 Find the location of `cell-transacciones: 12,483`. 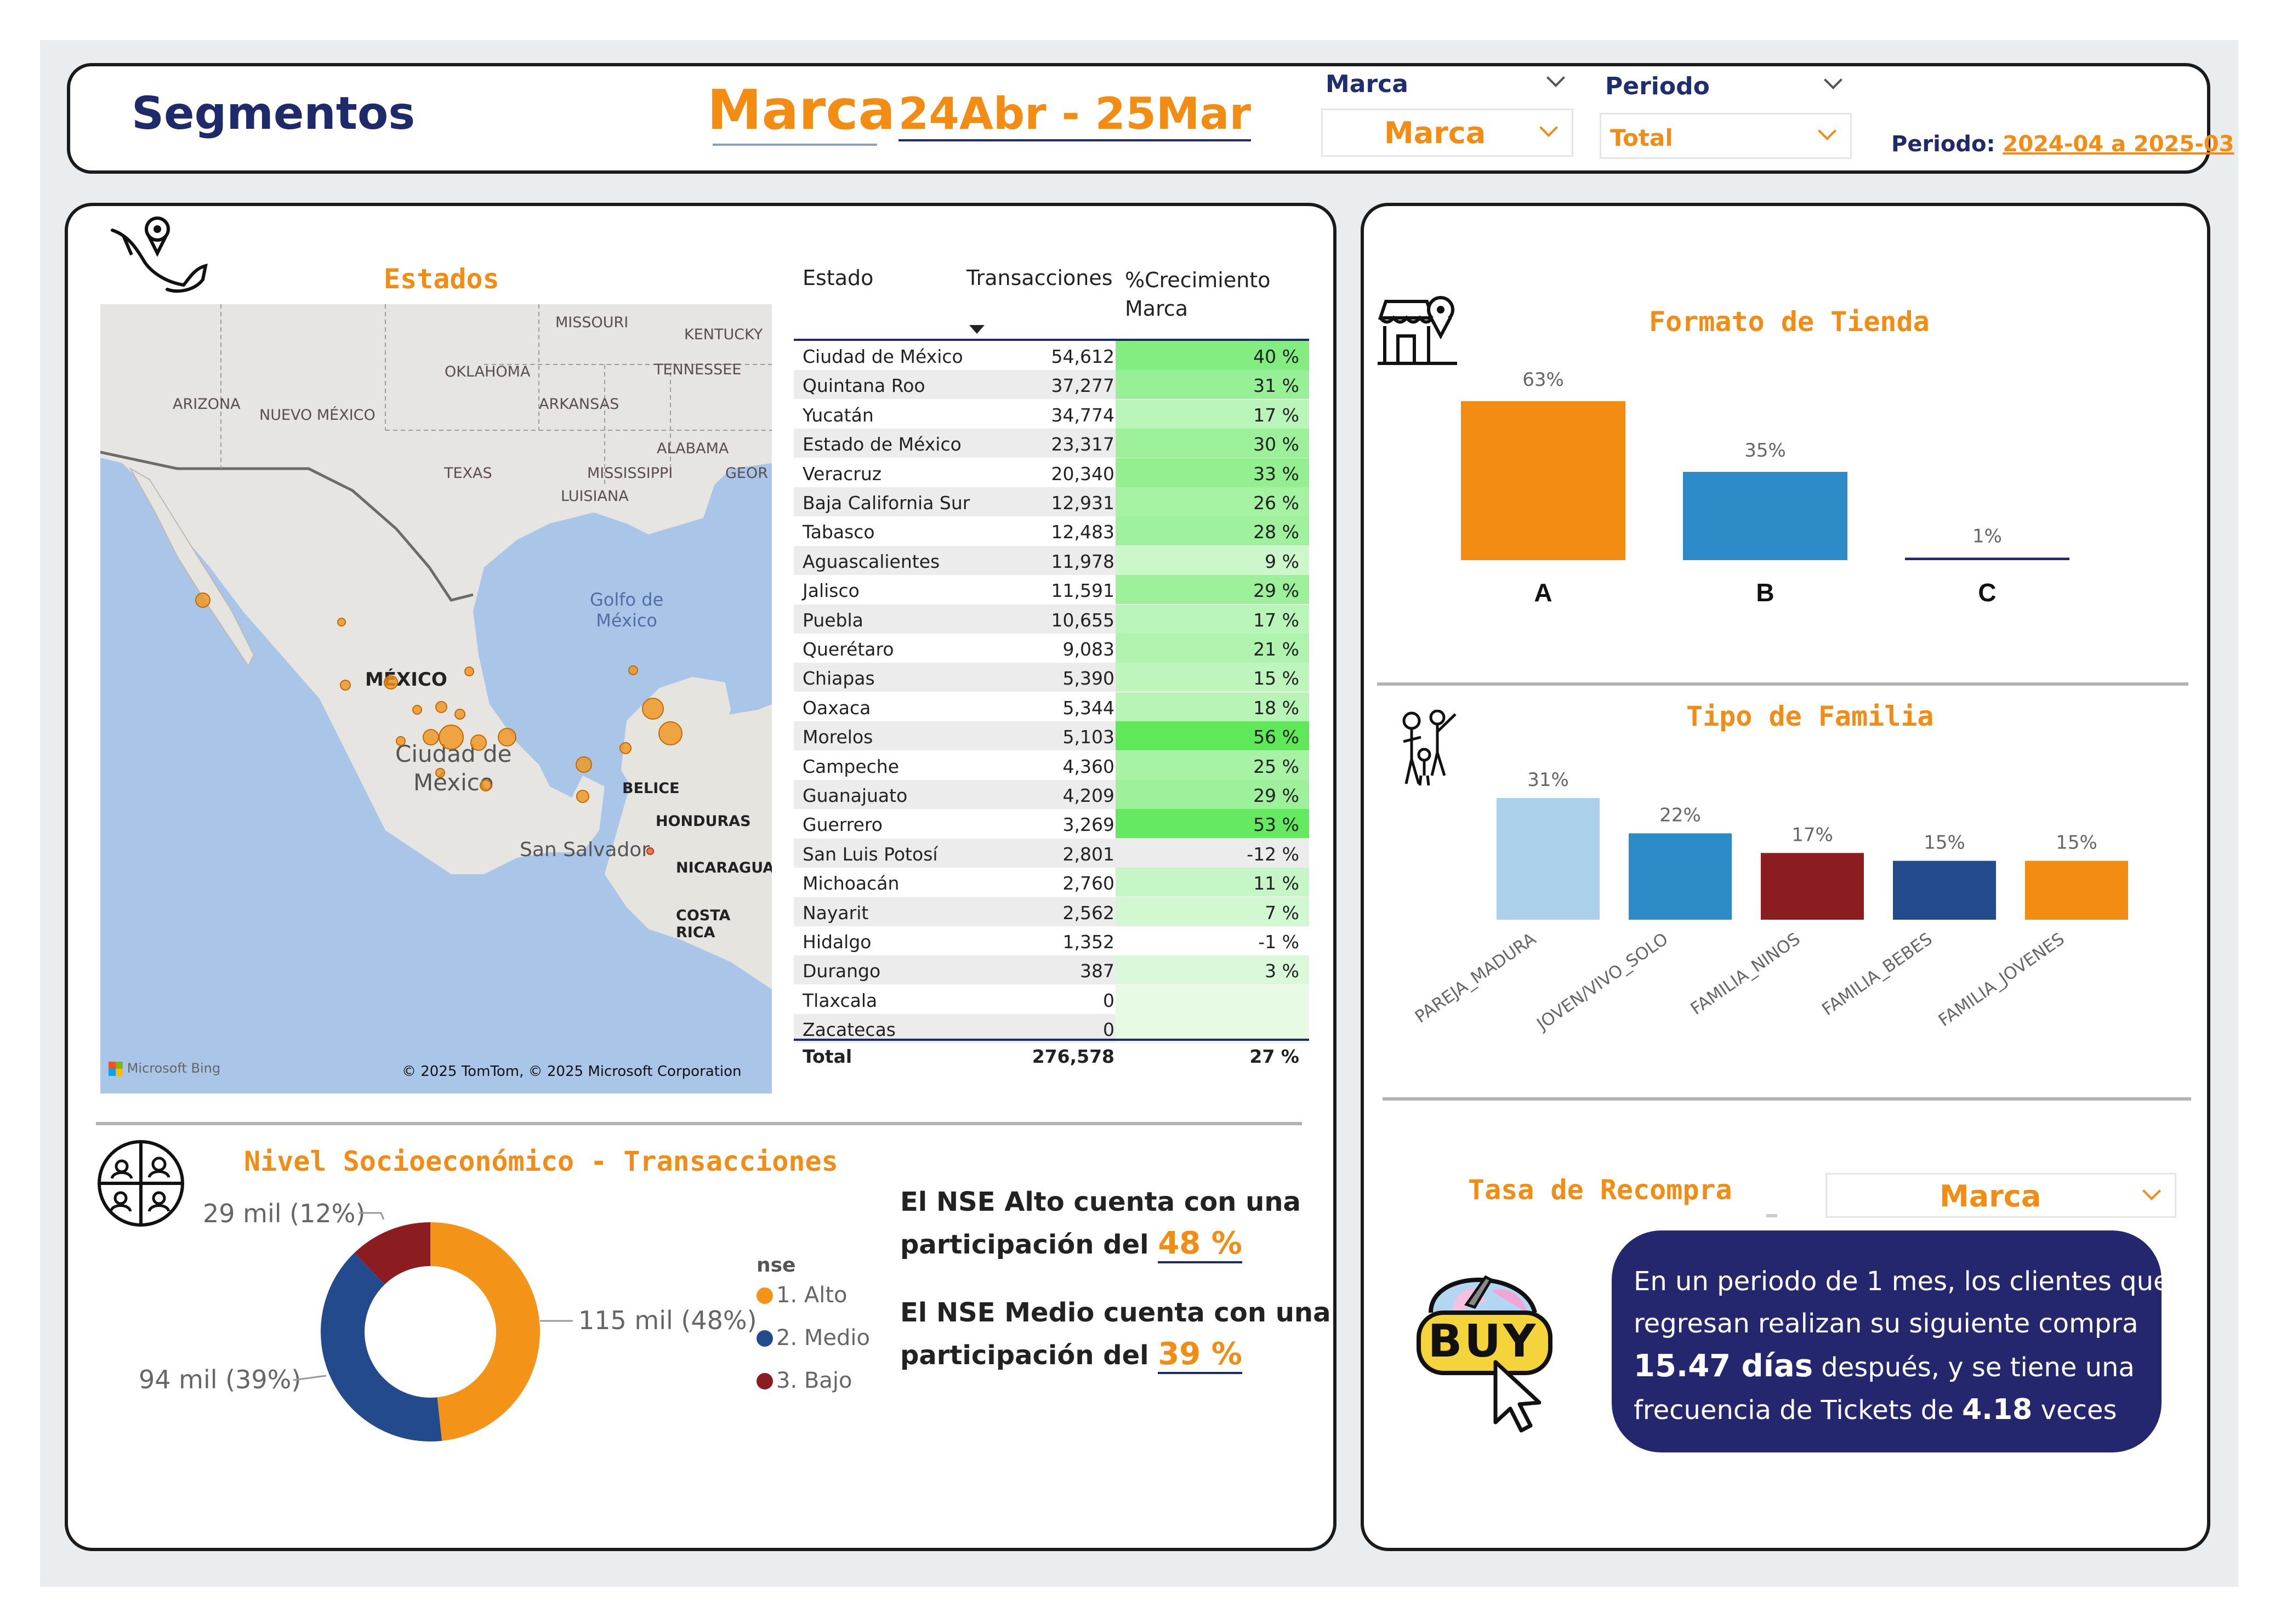

cell-transacciones: 12,483 is located at coordinates (1082, 532).